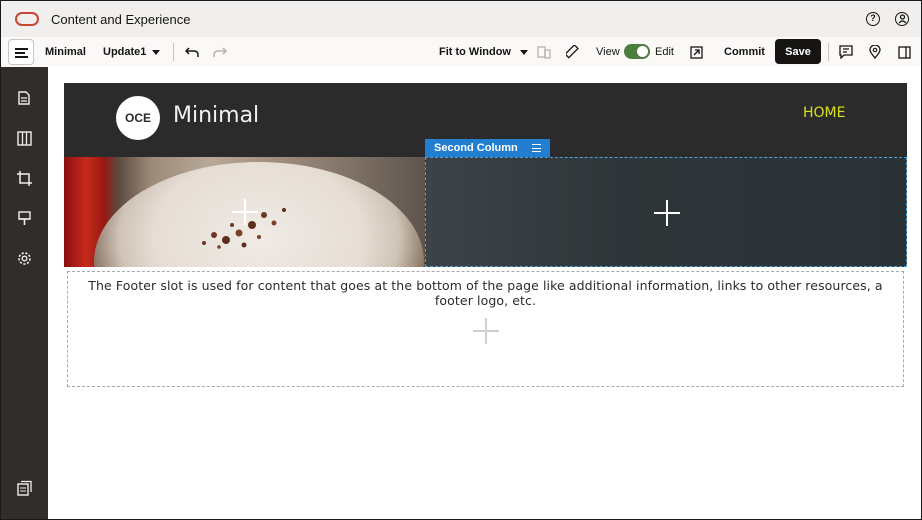 Image resolution: width=922 pixels, height=520 pixels. I want to click on user-icon, so click(902, 19).